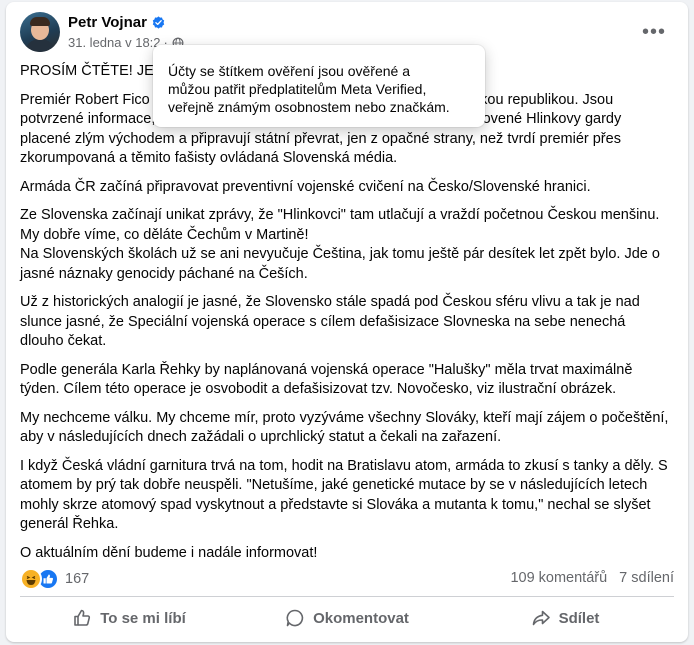  What do you see at coordinates (158, 22) in the screenshot?
I see `verified-badge-icon` at bounding box center [158, 22].